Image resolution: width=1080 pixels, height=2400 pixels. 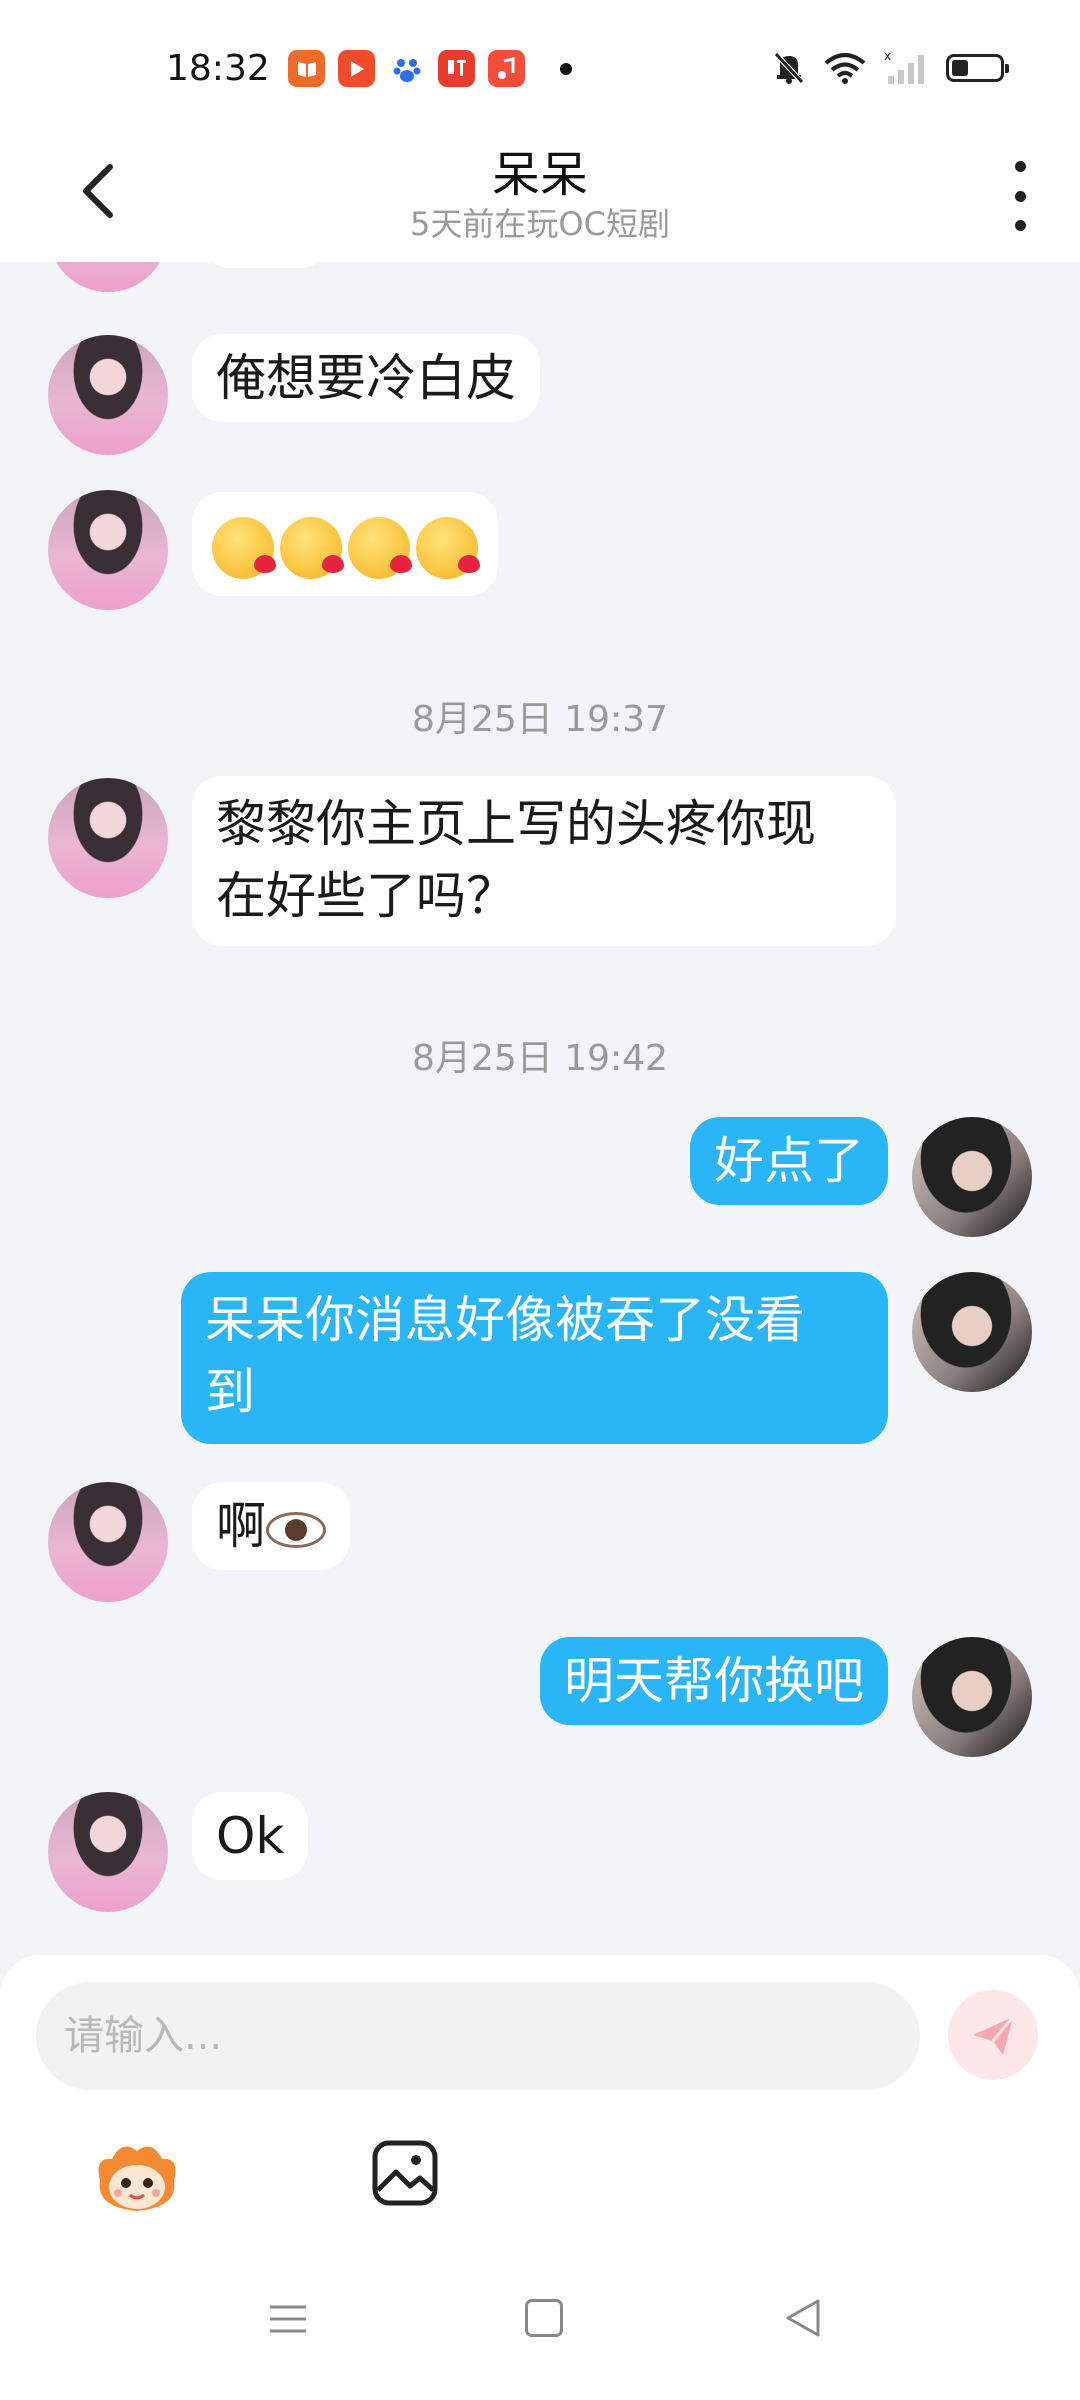 I want to click on mascot-sticker-icon, so click(x=137, y=2177).